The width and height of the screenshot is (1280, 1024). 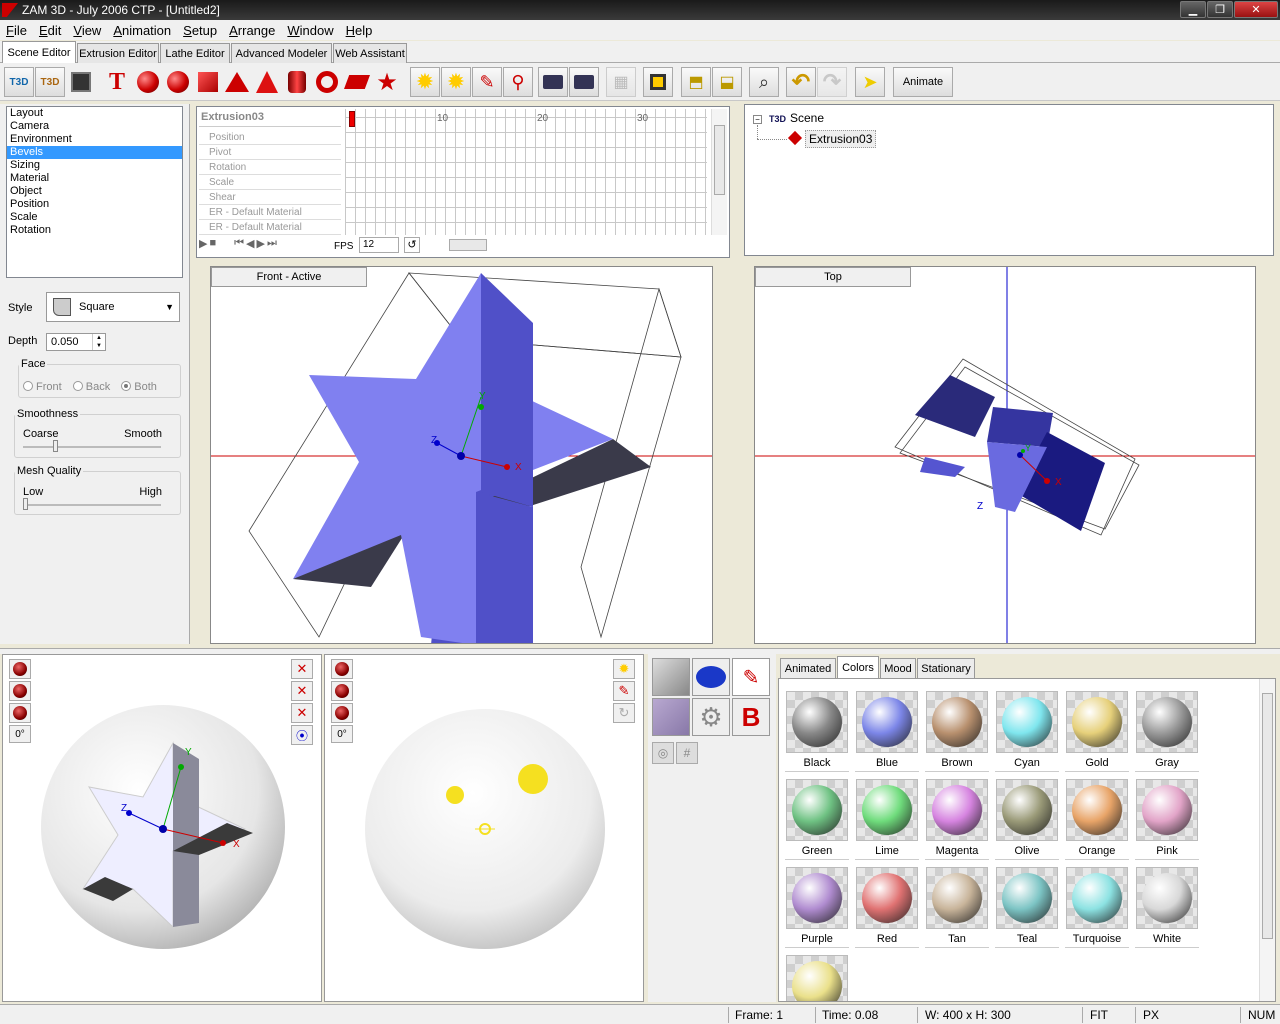 I want to click on track-row: ER - Default Material, so click(x=270, y=212).